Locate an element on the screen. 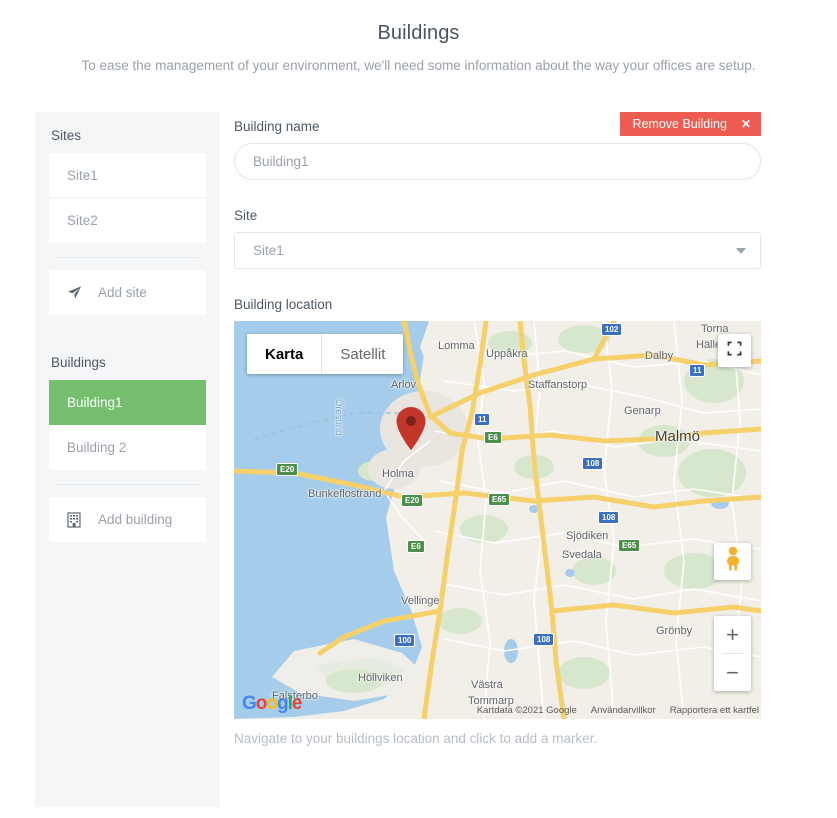 The width and height of the screenshot is (837, 818). logo-letter: e is located at coordinates (297, 703).